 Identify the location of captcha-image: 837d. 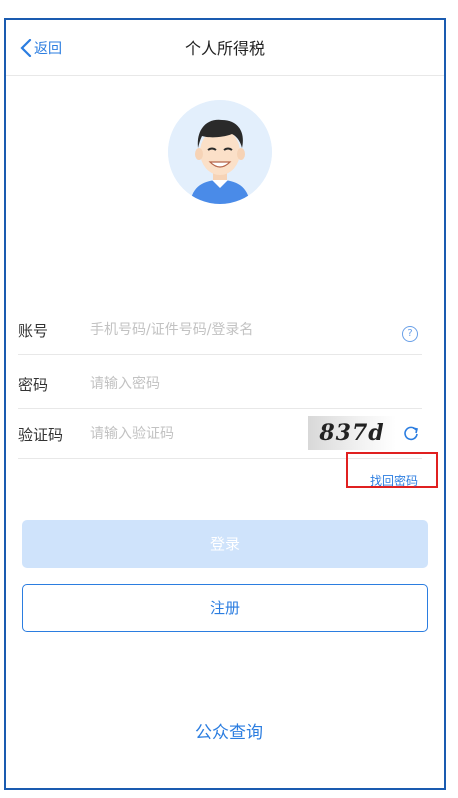
(352, 433).